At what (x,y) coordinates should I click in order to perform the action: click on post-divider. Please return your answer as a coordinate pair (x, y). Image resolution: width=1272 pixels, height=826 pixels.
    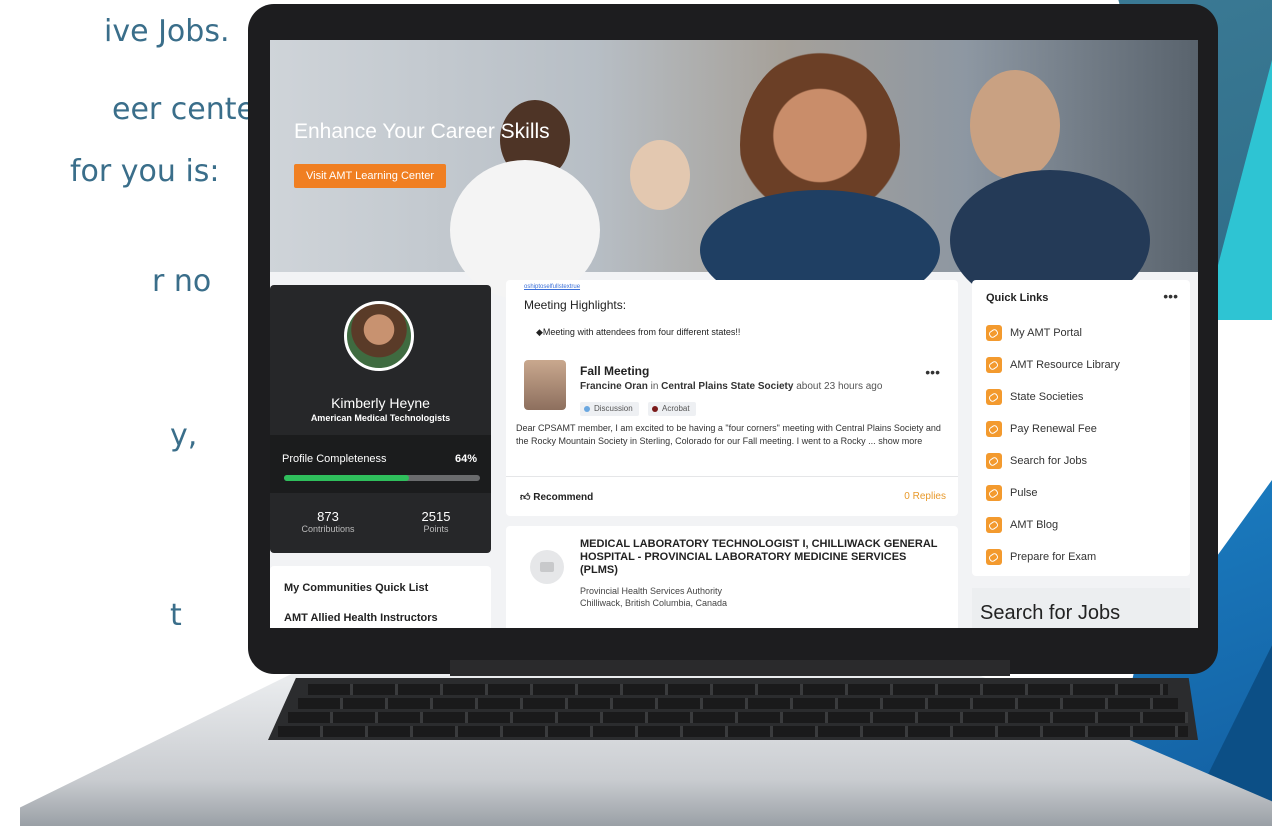
    Looking at the image, I should click on (732, 476).